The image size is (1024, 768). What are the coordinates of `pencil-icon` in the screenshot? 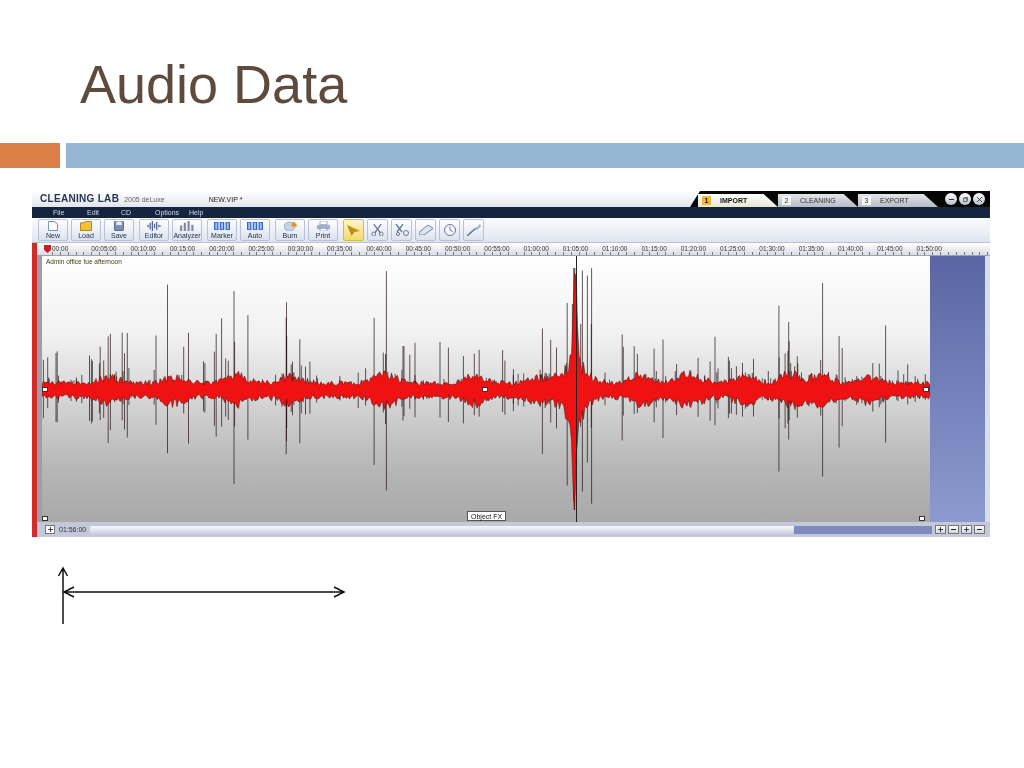 It's located at (425, 230).